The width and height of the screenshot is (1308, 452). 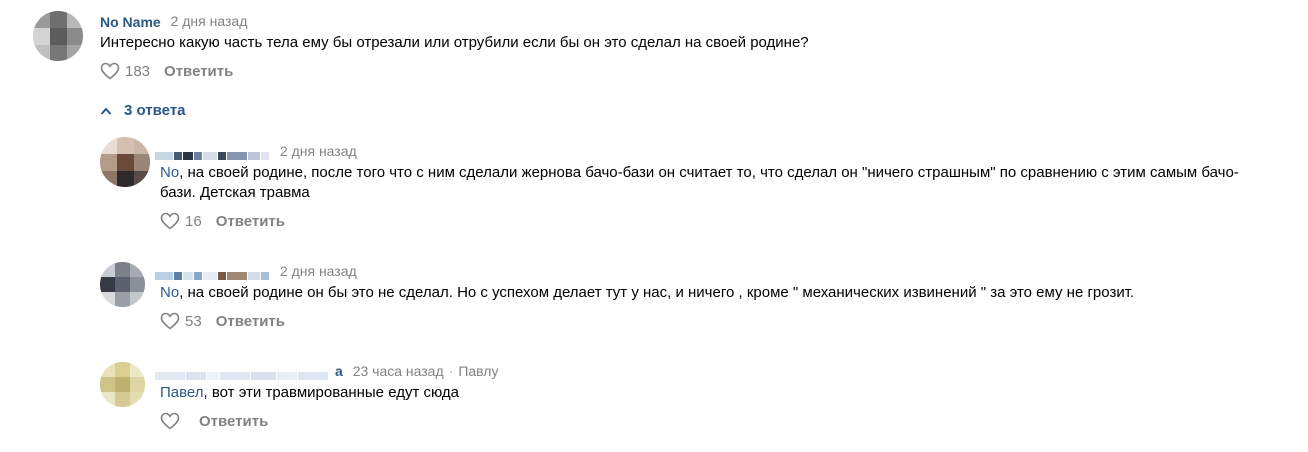 I want to click on comment-meta: а 23 часа назад · Павлу, so click(x=326, y=372).